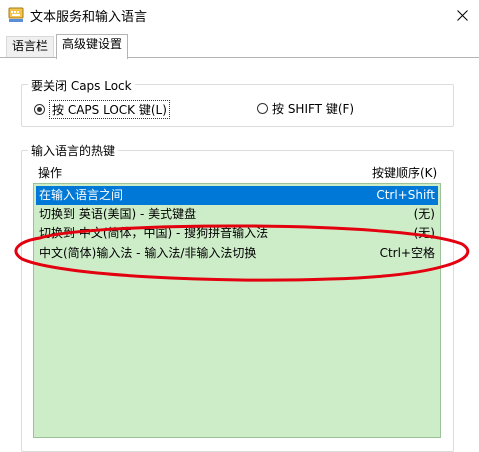  Describe the element at coordinates (39, 109) in the screenshot. I see `radio-checked-icon` at that location.